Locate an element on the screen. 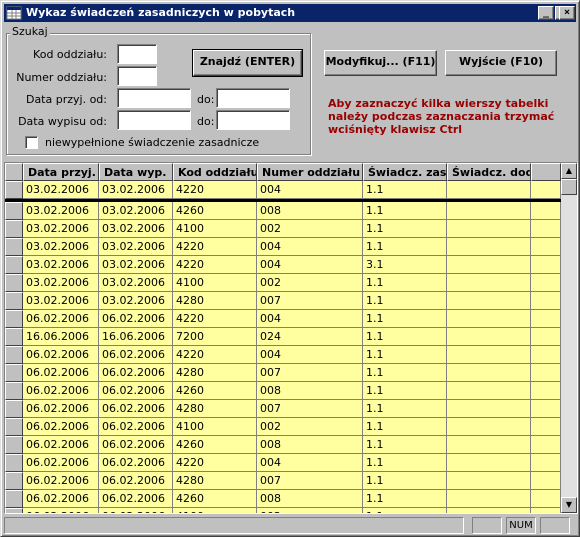 The height and width of the screenshot is (537, 580). scroll-up-icon: ▲ is located at coordinates (569, 171).